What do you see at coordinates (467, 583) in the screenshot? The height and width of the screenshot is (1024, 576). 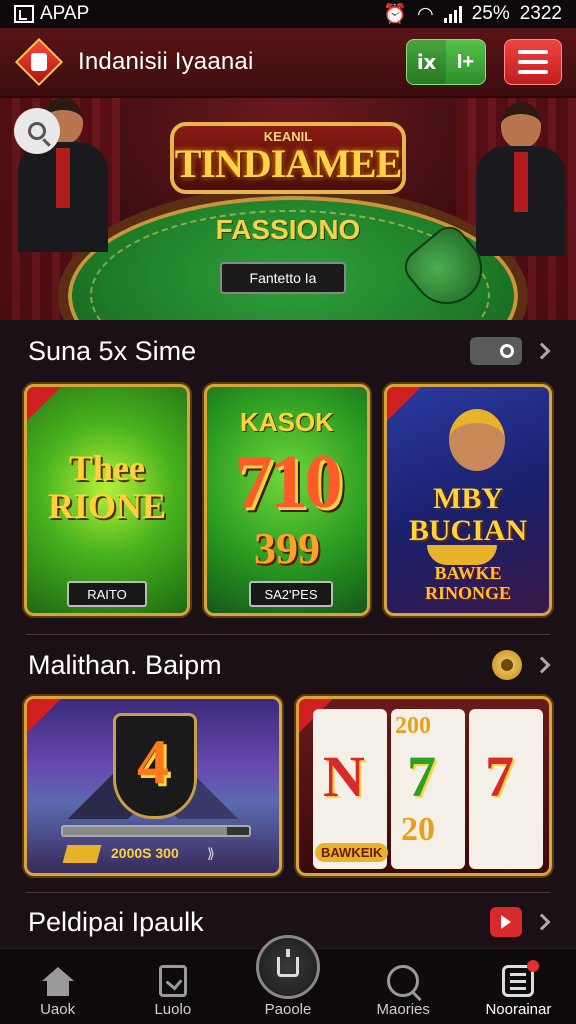 I see `game-art-subtitle: BAWKE RINONGE` at bounding box center [467, 583].